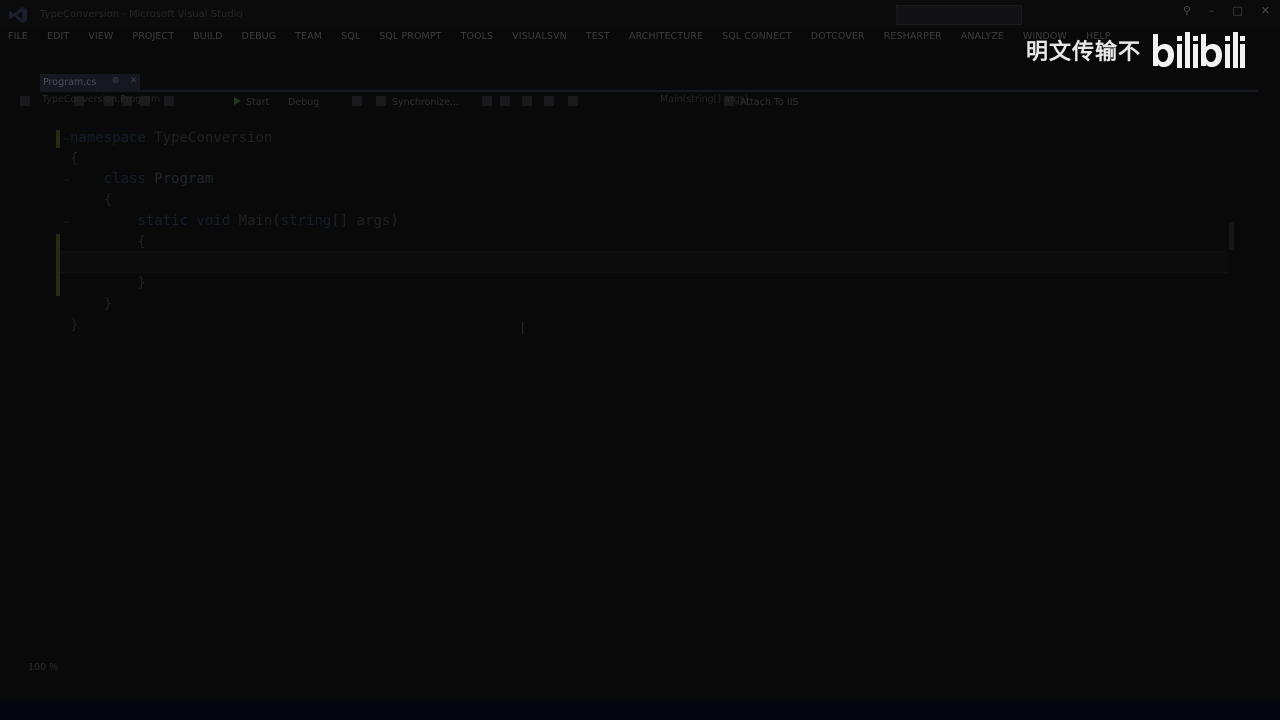 The width and height of the screenshot is (1280, 720). Describe the element at coordinates (666, 36) in the screenshot. I see `menu-item-architecture: ARCHITECTURE` at that location.